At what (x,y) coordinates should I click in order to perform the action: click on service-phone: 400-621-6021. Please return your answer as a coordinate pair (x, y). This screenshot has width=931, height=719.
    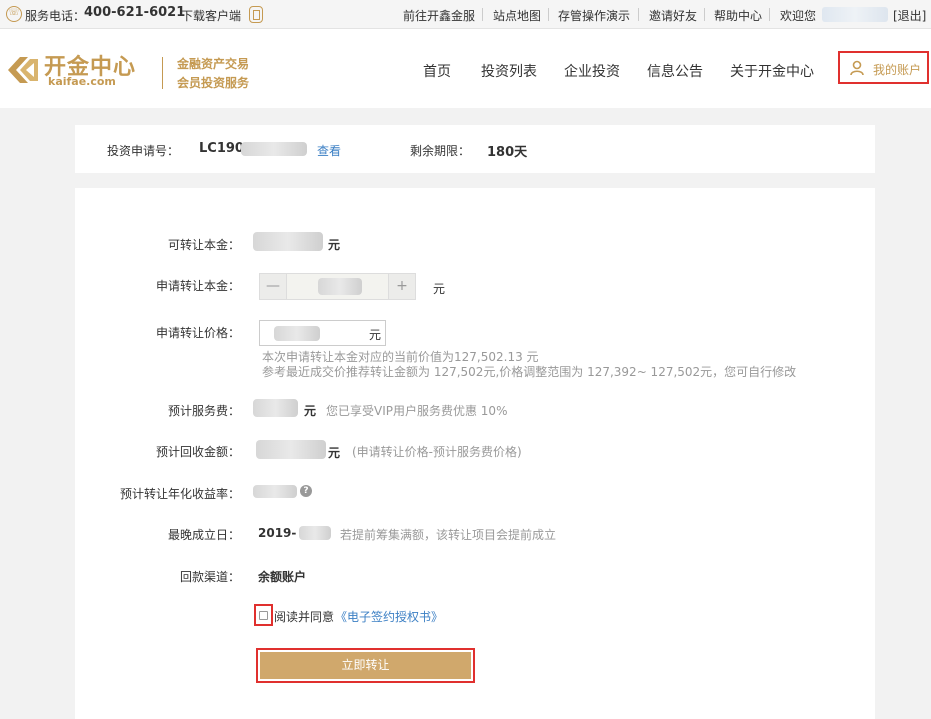
    Looking at the image, I should click on (135, 12).